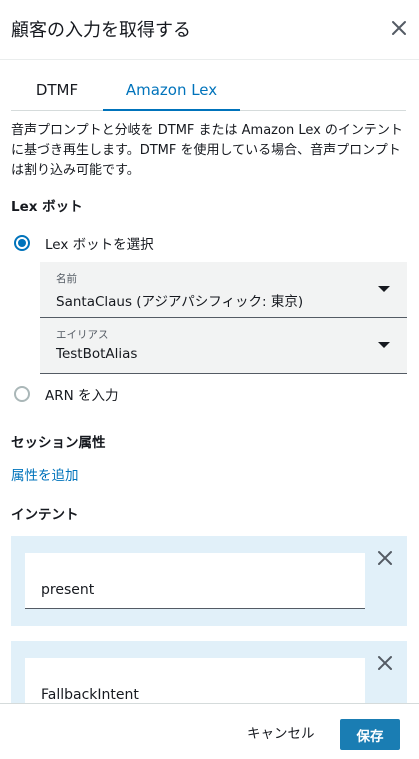 This screenshot has height=759, width=419. What do you see at coordinates (99, 245) in the screenshot?
I see `radio-select-lex-bot-label: Lex ボットを選択` at bounding box center [99, 245].